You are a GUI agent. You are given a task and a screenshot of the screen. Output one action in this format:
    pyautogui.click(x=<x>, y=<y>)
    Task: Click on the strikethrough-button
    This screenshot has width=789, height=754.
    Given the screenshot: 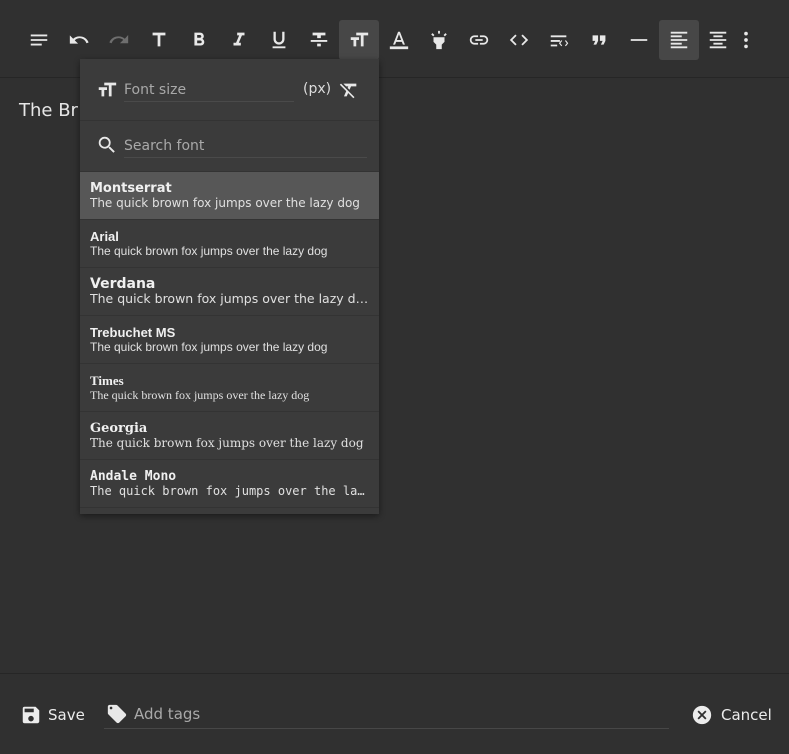 What is the action you would take?
    pyautogui.click(x=319, y=40)
    